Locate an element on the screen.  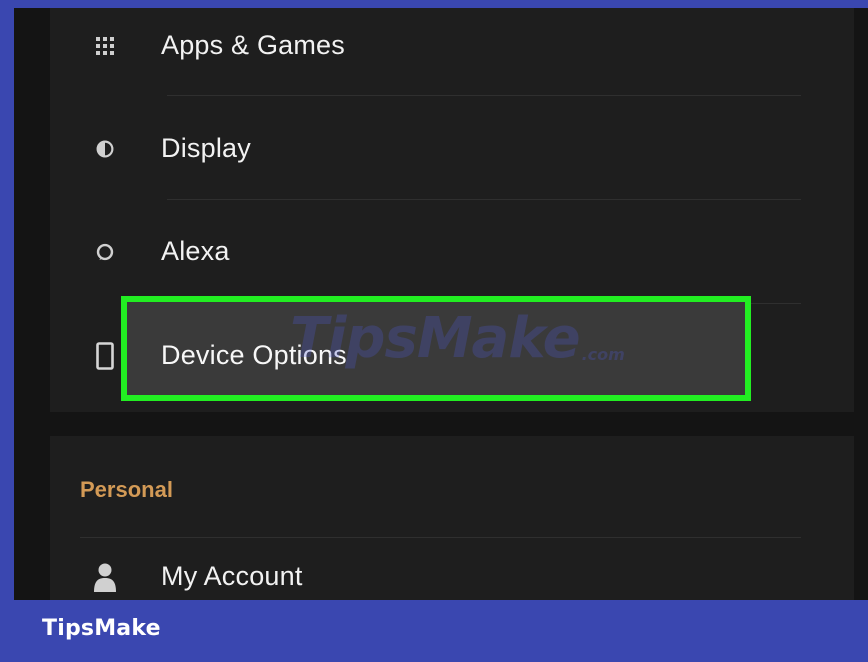
menu-item-device-options: Device Options is located at coordinates (452, 355).